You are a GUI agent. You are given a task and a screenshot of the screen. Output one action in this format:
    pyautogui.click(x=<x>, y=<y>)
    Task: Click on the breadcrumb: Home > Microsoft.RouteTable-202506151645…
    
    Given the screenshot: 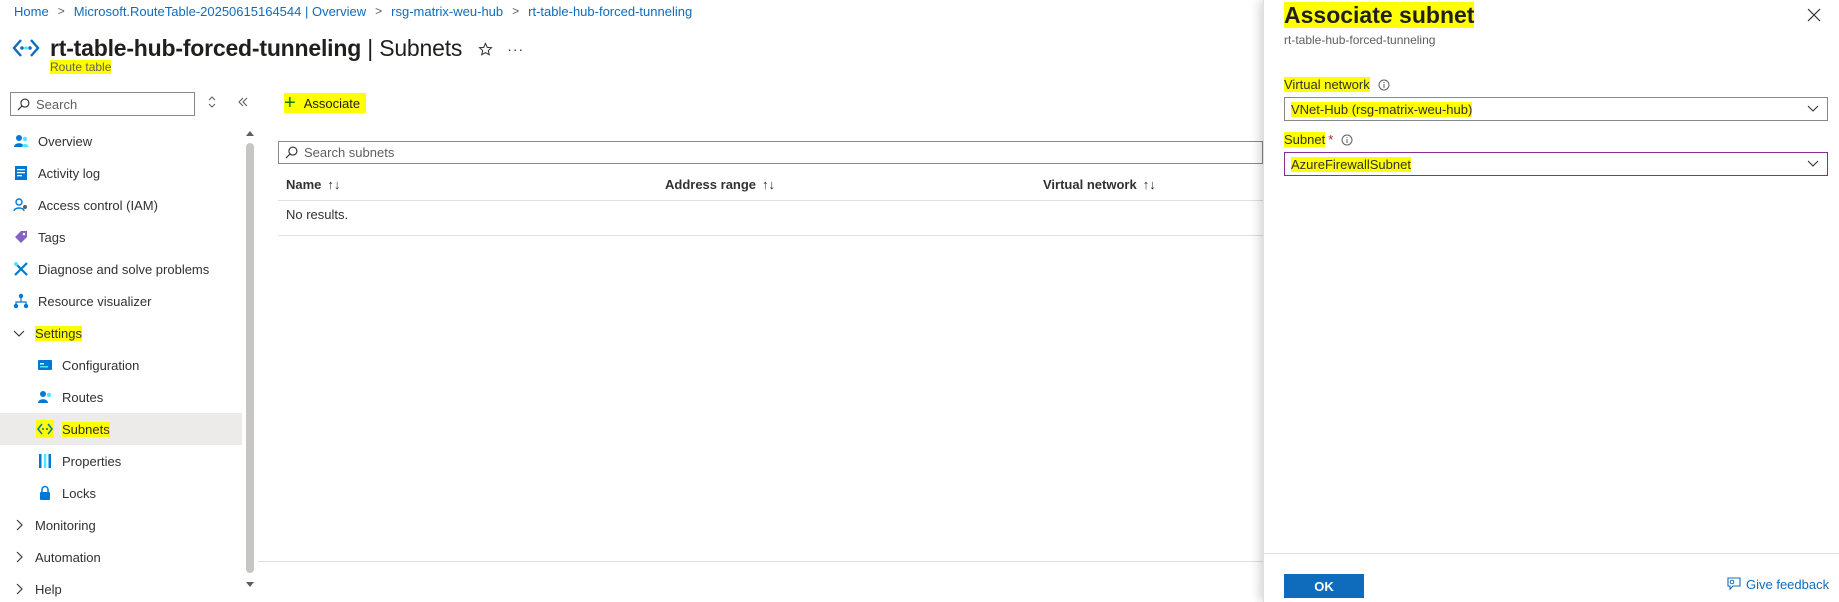 What is the action you would take?
    pyautogui.click(x=353, y=11)
    